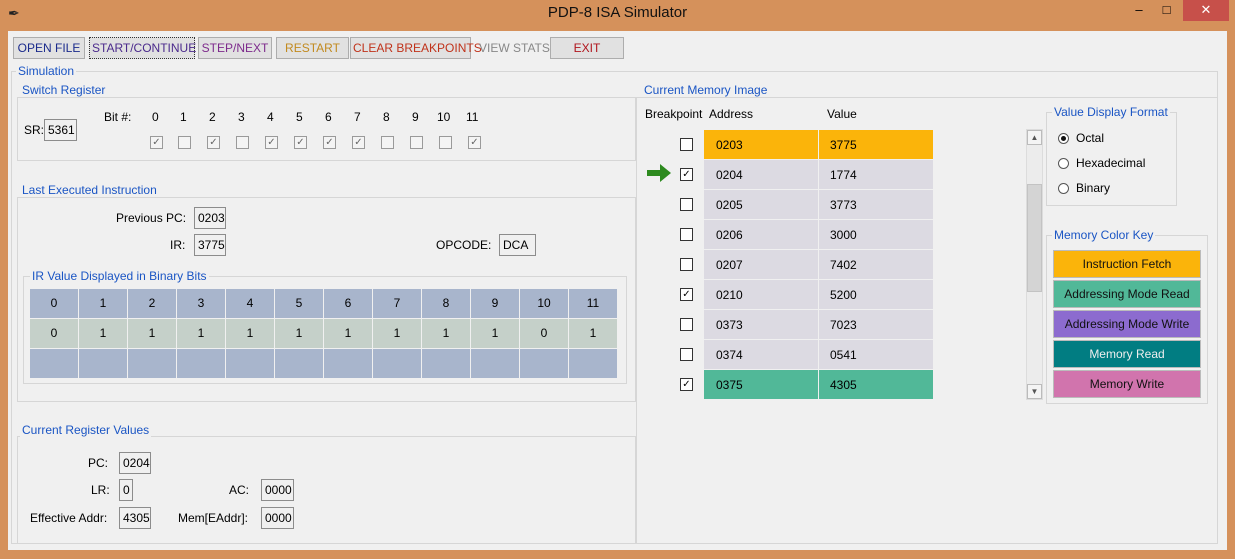 This screenshot has width=1235, height=559. Describe the element at coordinates (706, 90) in the screenshot. I see `memory-image-label: Current Memory Image` at that location.